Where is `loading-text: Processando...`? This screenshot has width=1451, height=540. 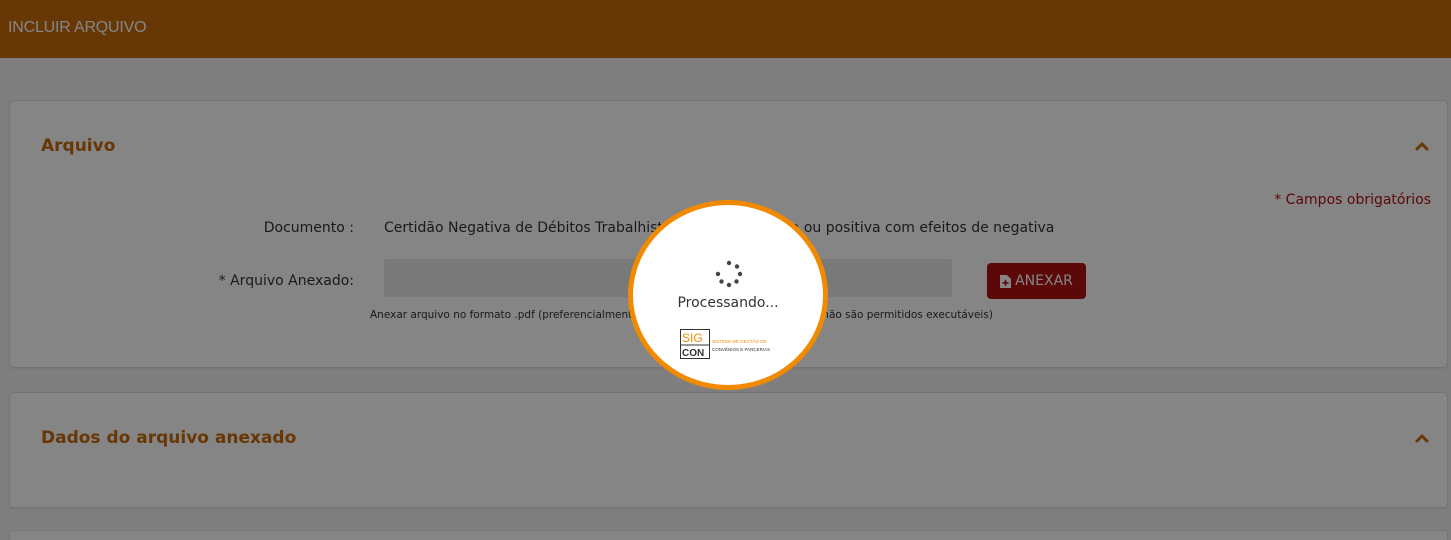 loading-text: Processando... is located at coordinates (728, 303).